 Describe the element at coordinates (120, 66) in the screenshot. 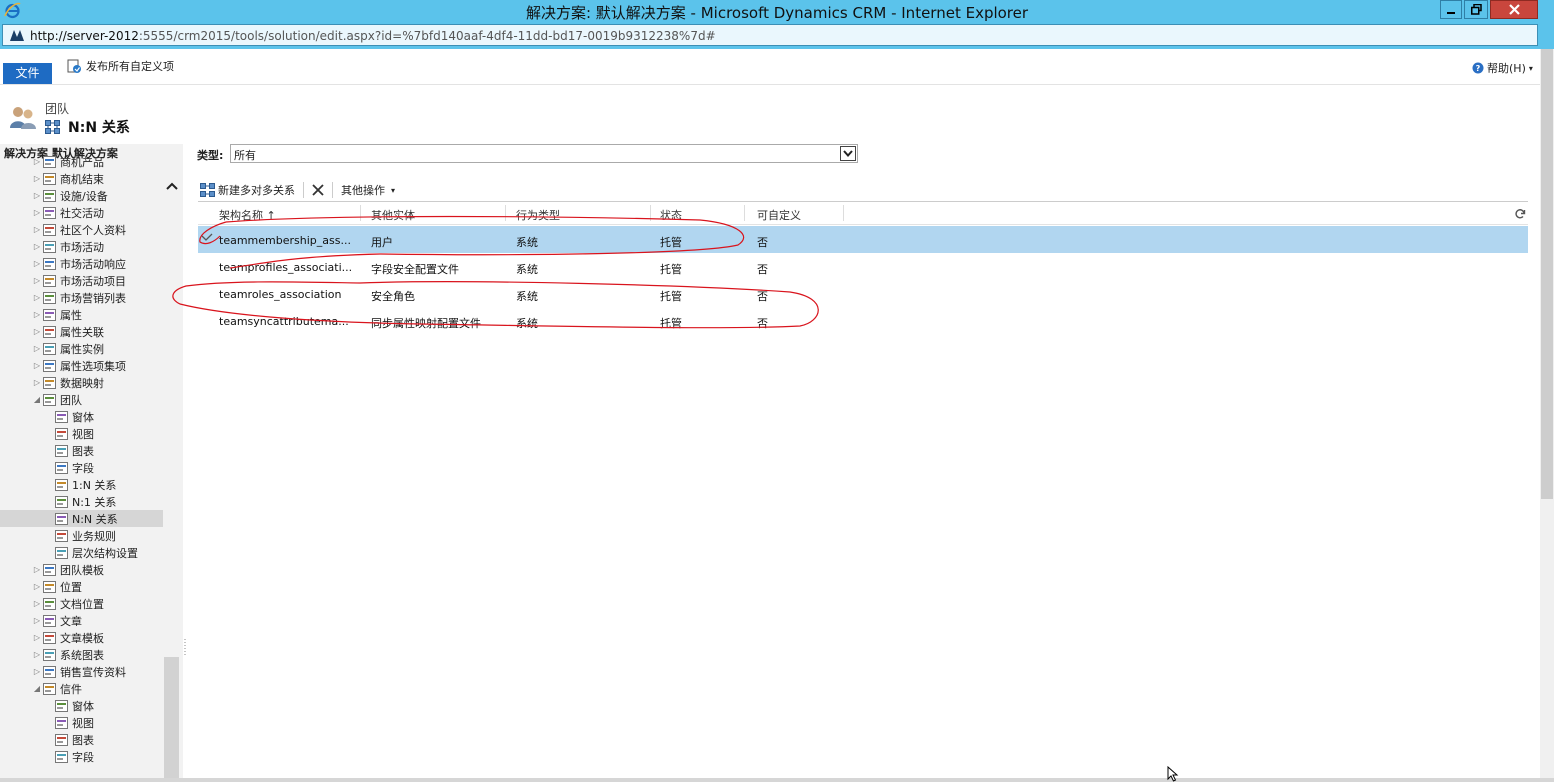

I see `publish-all-button: 发布所有自定义项` at that location.